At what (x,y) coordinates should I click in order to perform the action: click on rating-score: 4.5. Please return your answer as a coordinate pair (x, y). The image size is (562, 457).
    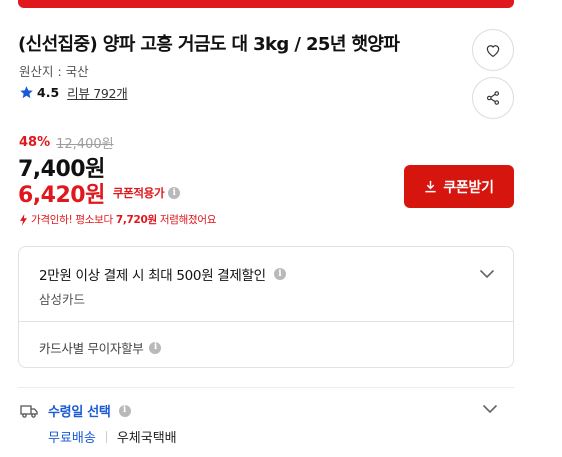
    Looking at the image, I should click on (48, 92).